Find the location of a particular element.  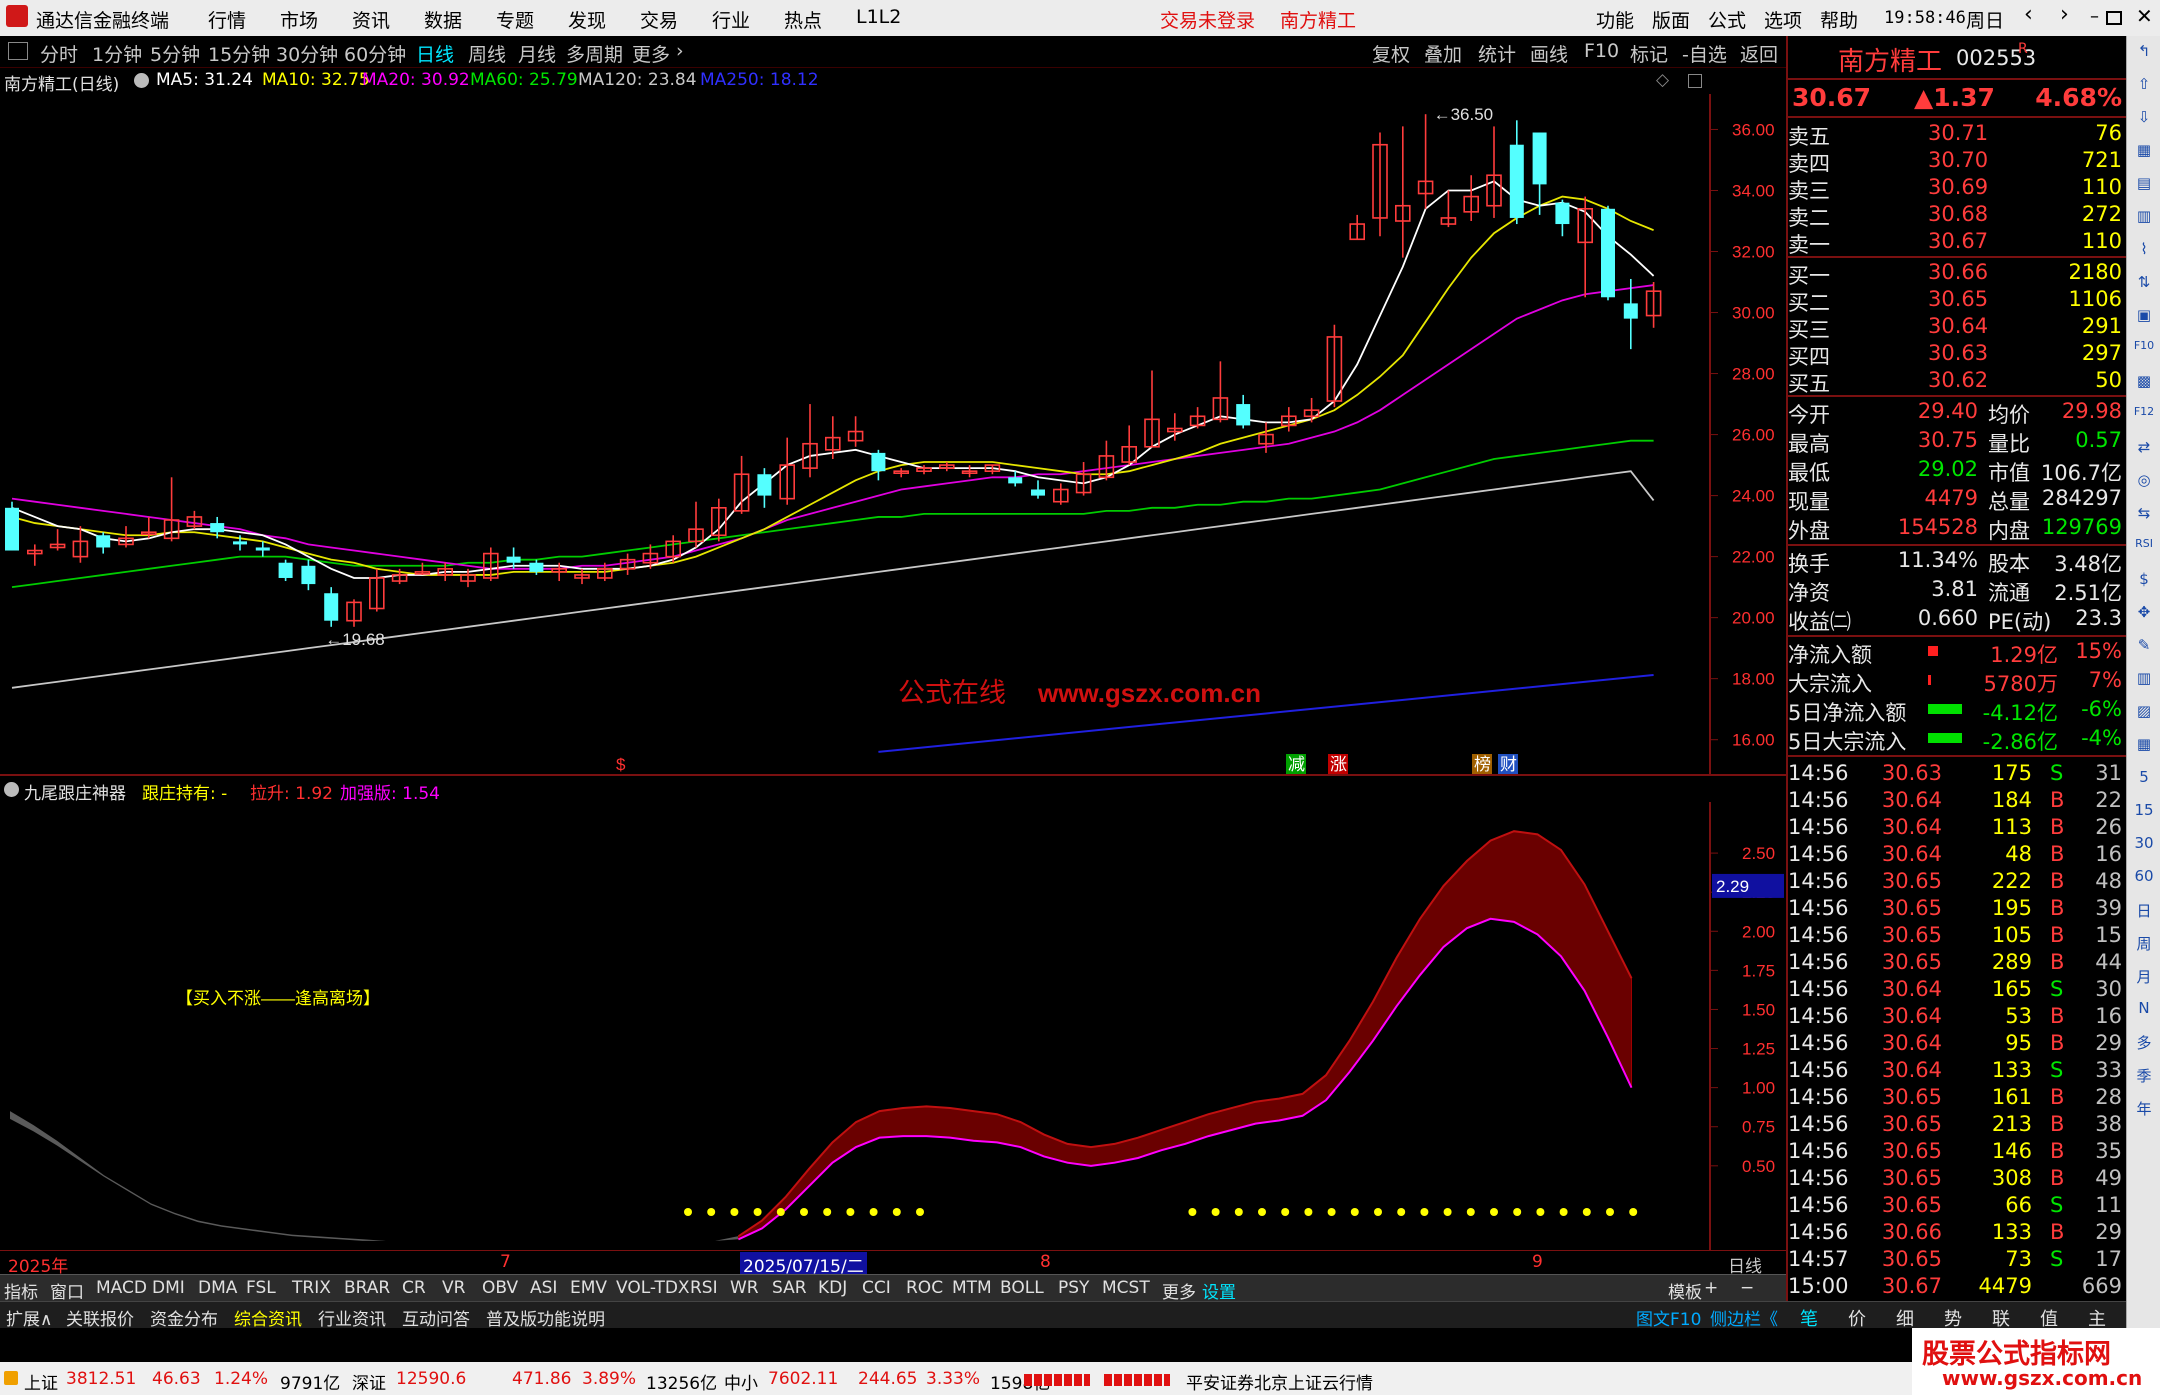

sidebar-tool-icon: ◎ is located at coordinates (2144, 480).